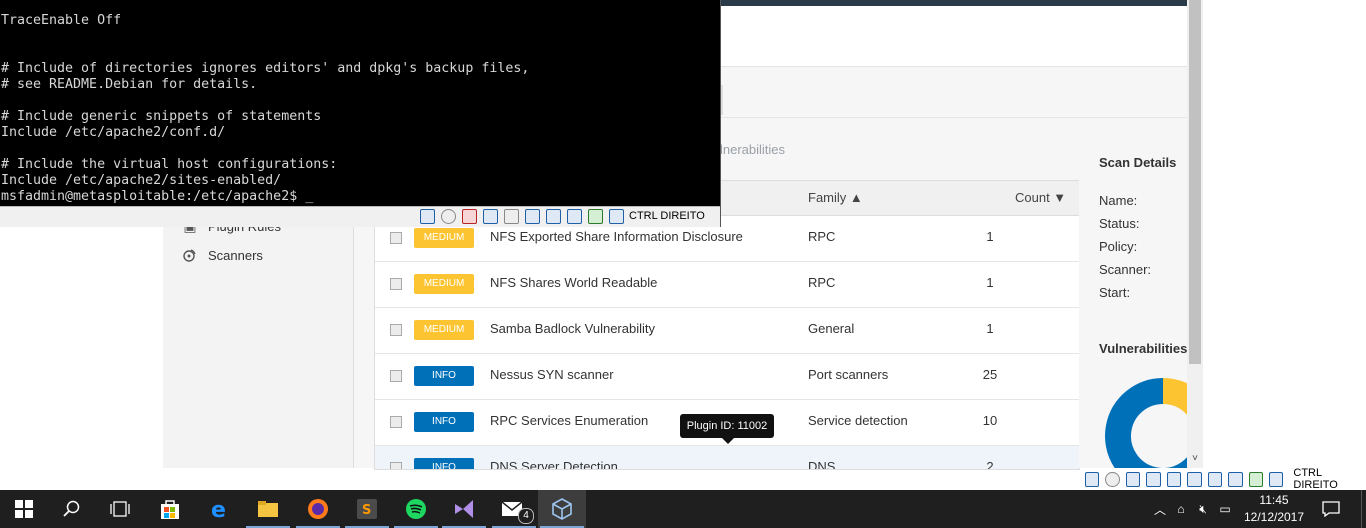  What do you see at coordinates (1160, 509) in the screenshot?
I see `show-hidden-icons-icon: ︿` at bounding box center [1160, 509].